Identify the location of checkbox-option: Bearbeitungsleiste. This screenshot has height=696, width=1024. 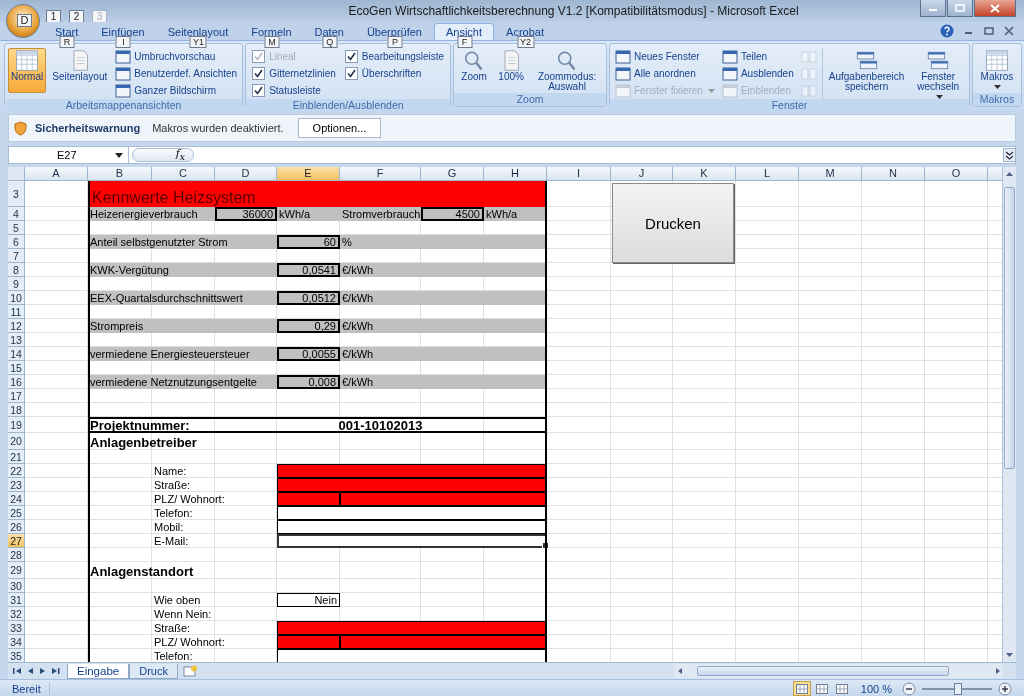
(394, 56).